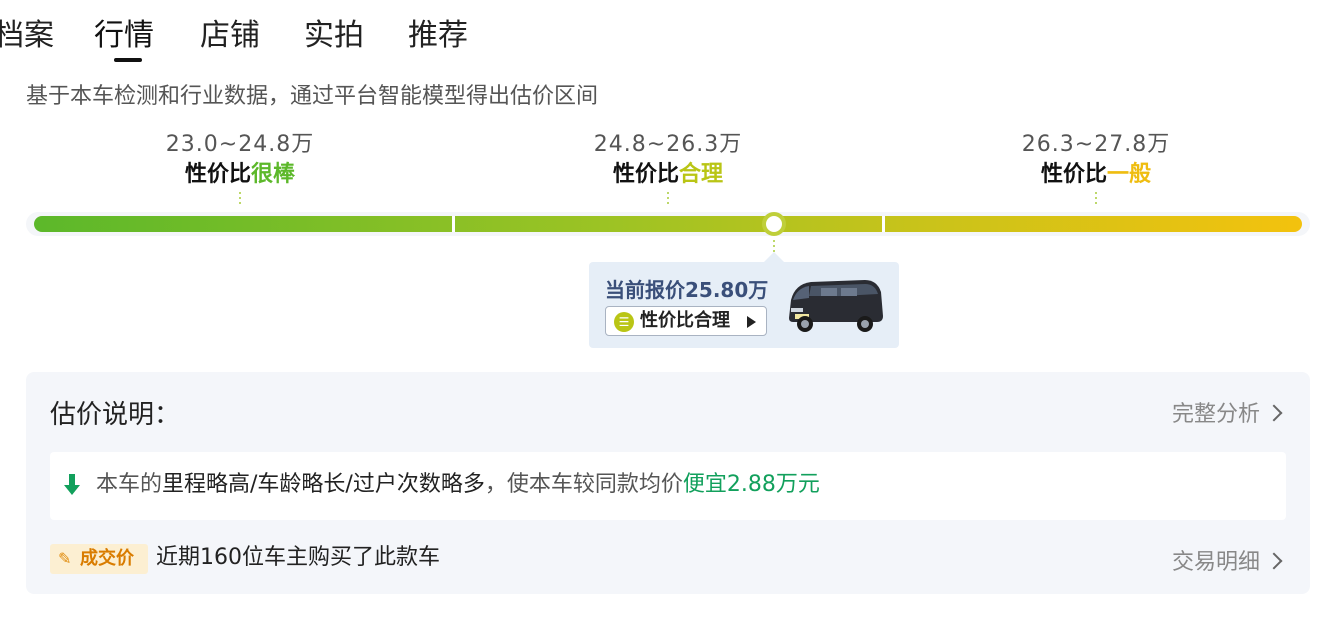  I want to click on range-label: 性价比很棒, so click(240, 174).